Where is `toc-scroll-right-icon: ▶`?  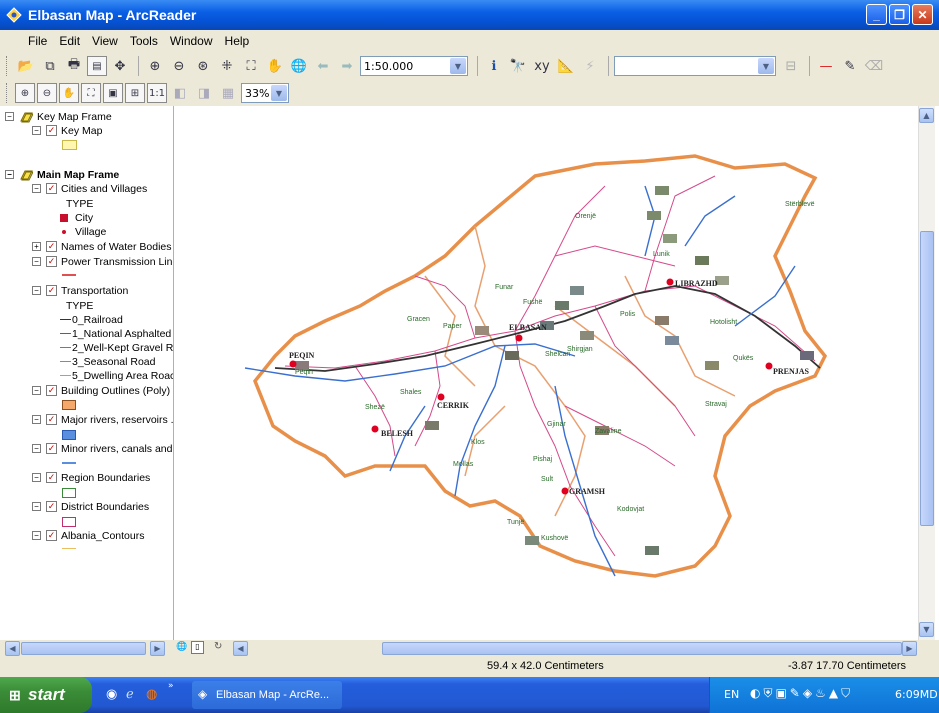
toc-scroll-right-icon: ▶ is located at coordinates (157, 648).